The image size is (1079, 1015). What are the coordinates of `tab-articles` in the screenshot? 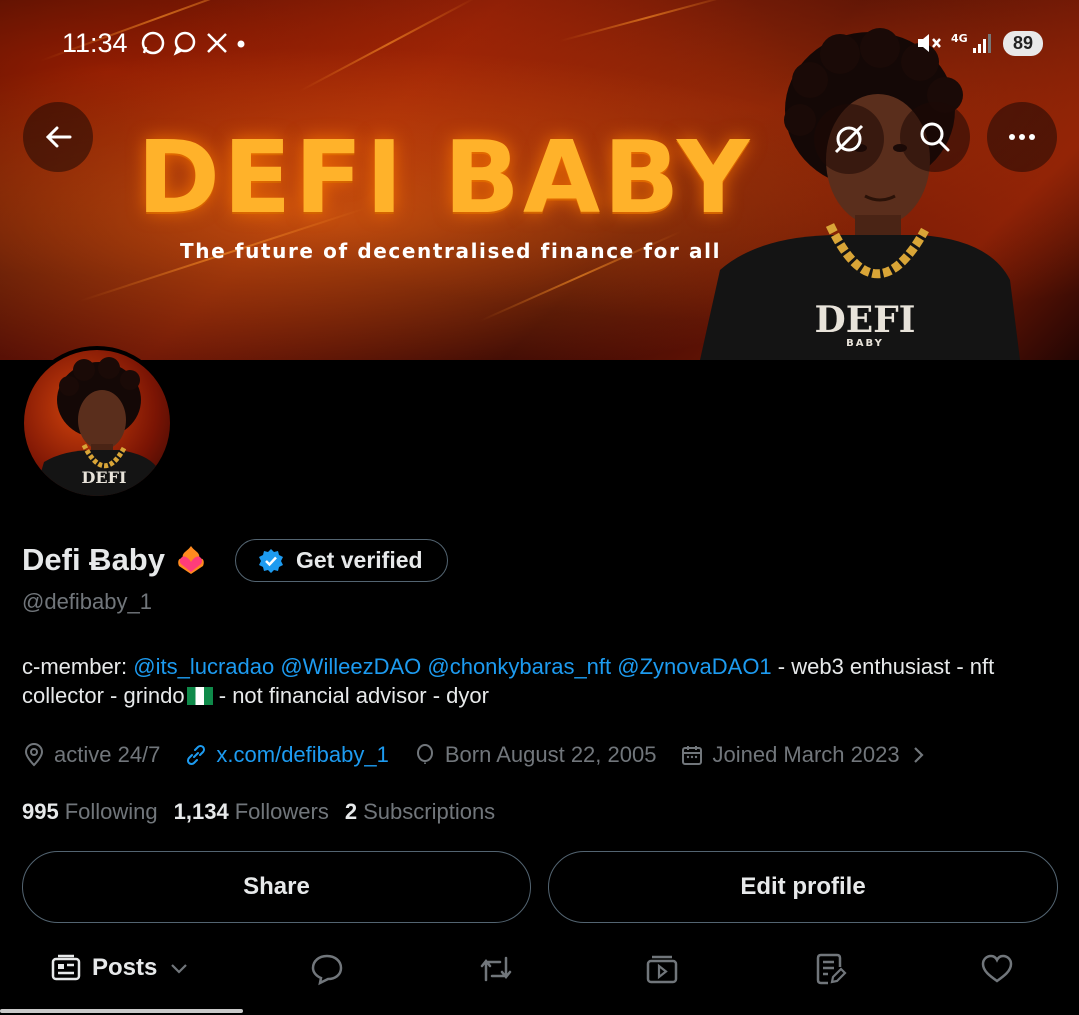 It's located at (830, 969).